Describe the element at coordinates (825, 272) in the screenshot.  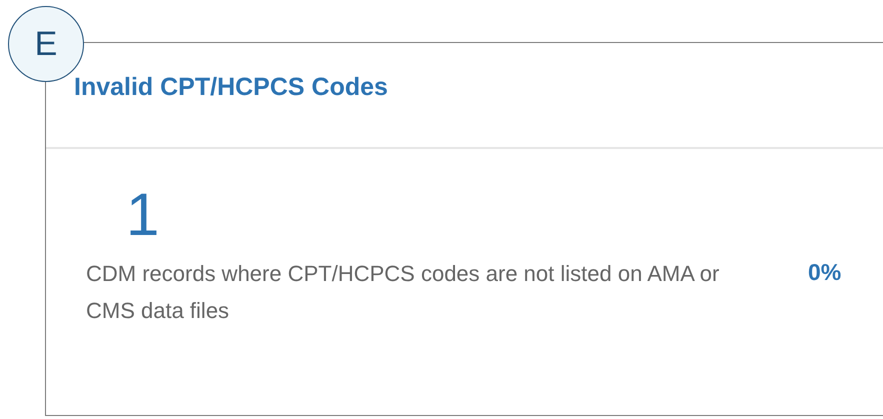
I see `percentage: 0%` at that location.